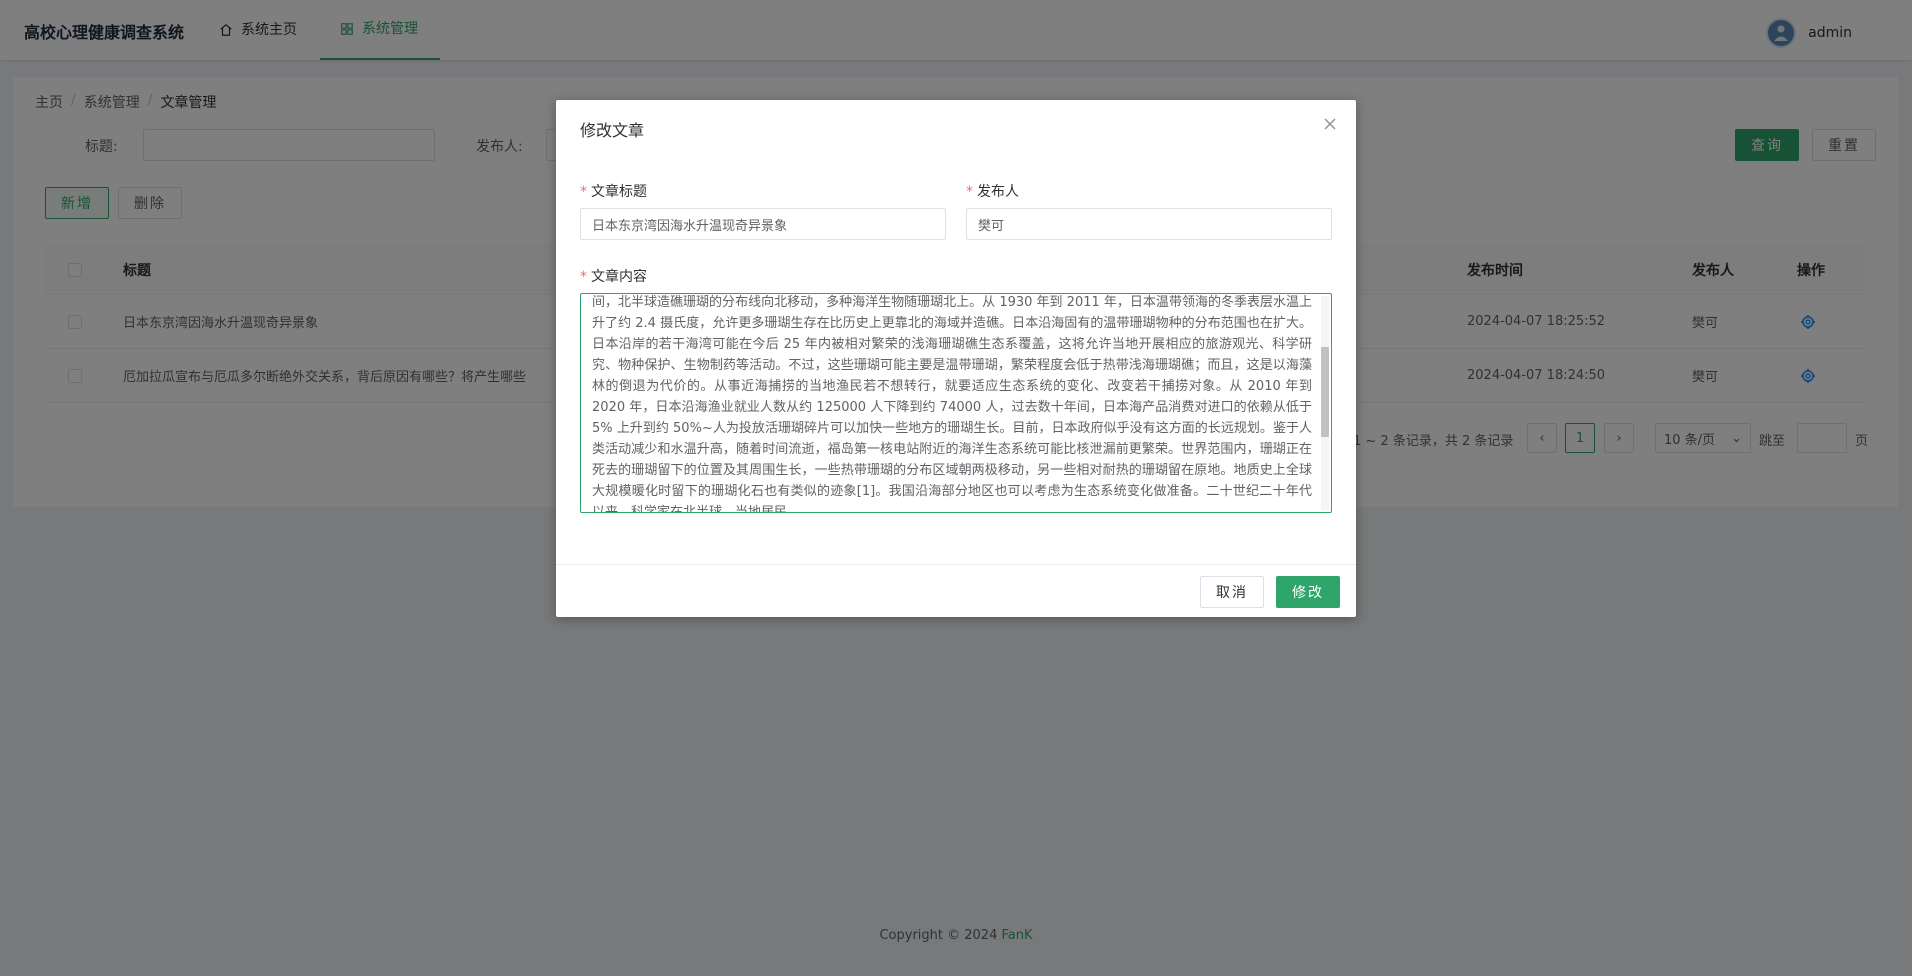 This screenshot has width=1912, height=976. I want to click on publisher-input: 樊可, so click(1149, 224).